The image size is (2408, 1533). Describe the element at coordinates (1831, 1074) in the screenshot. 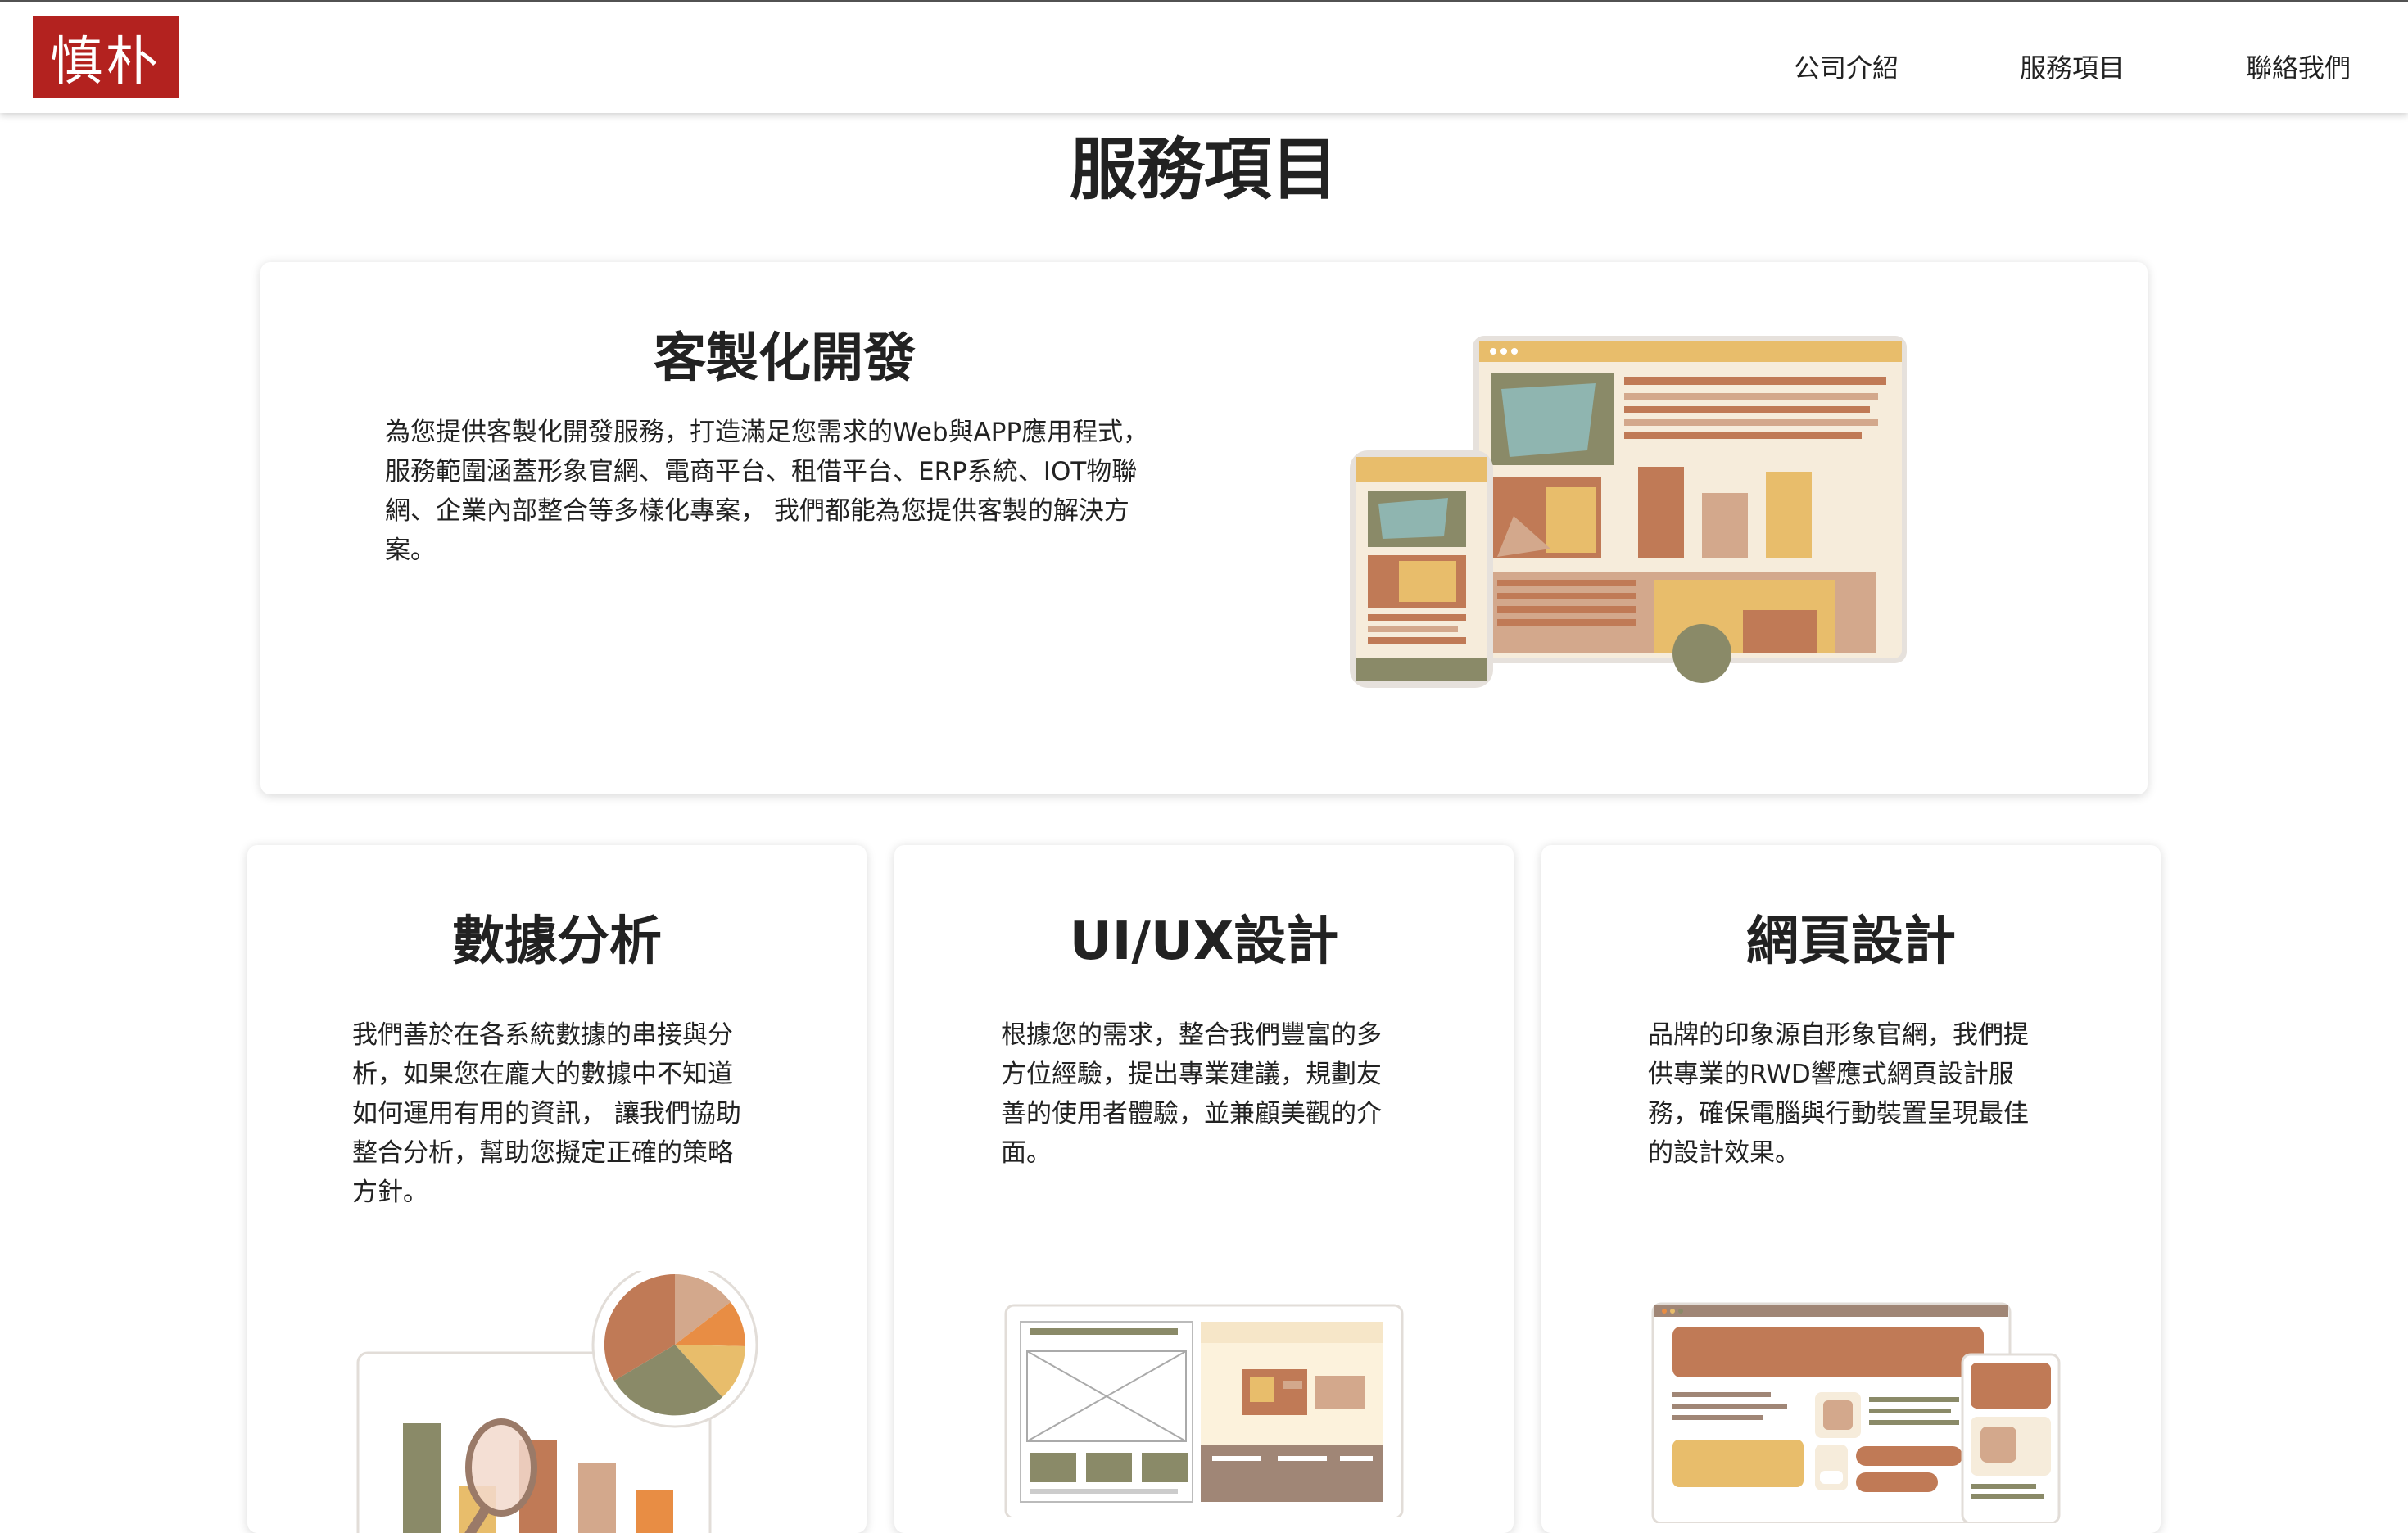

I see `description-line: 供專業的RWD響應式網頁設計服` at that location.